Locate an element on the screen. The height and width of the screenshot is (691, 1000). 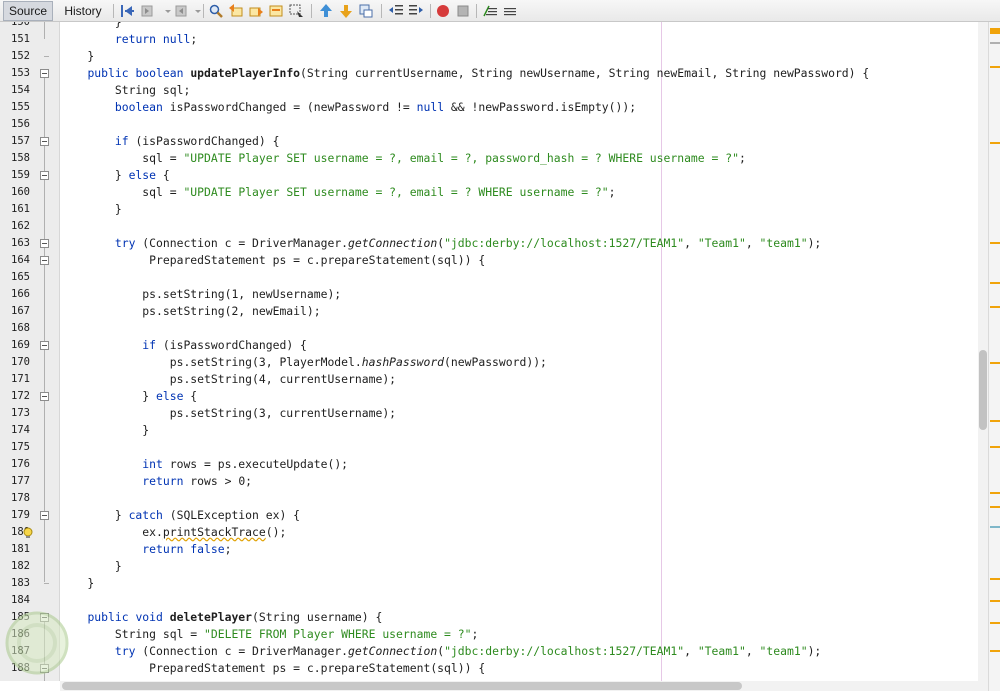
last-edit-icon is located at coordinates (128, 11).